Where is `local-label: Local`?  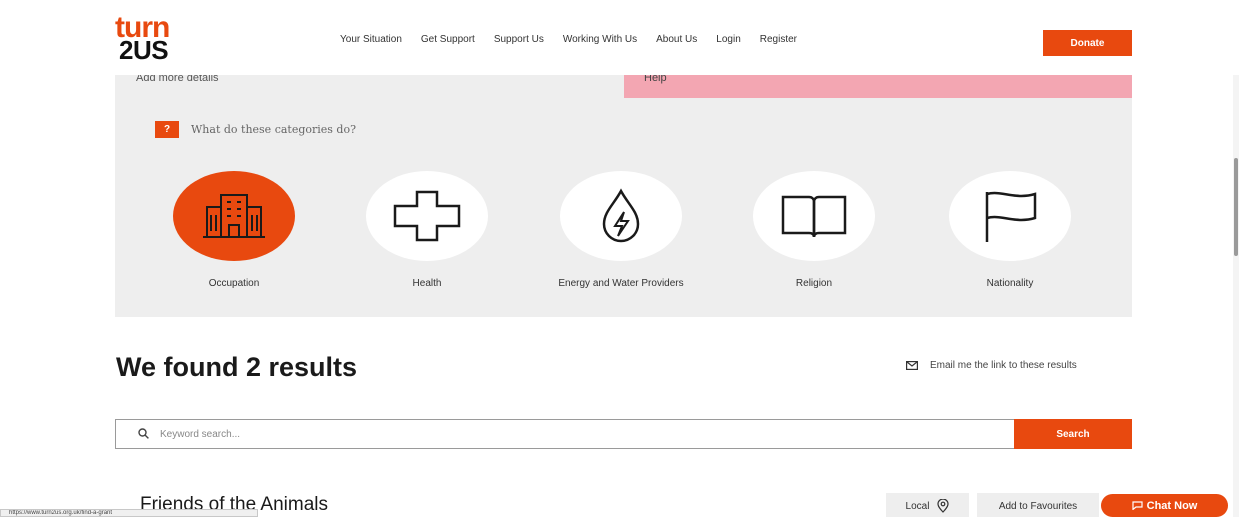
local-label: Local is located at coordinates (917, 506).